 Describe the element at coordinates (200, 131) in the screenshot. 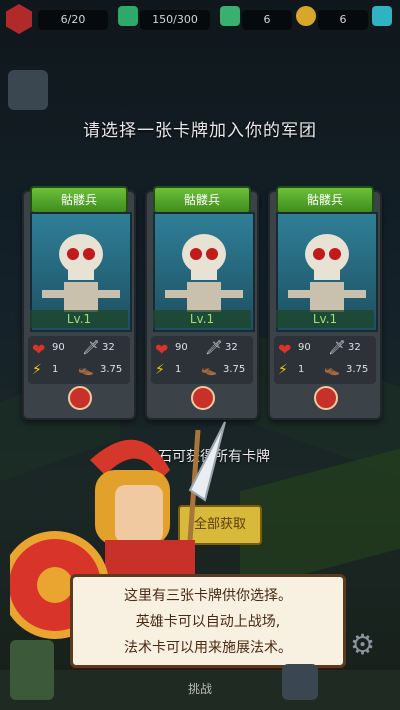

I see `page-title: 请选择一张卡牌加入你的军团` at that location.